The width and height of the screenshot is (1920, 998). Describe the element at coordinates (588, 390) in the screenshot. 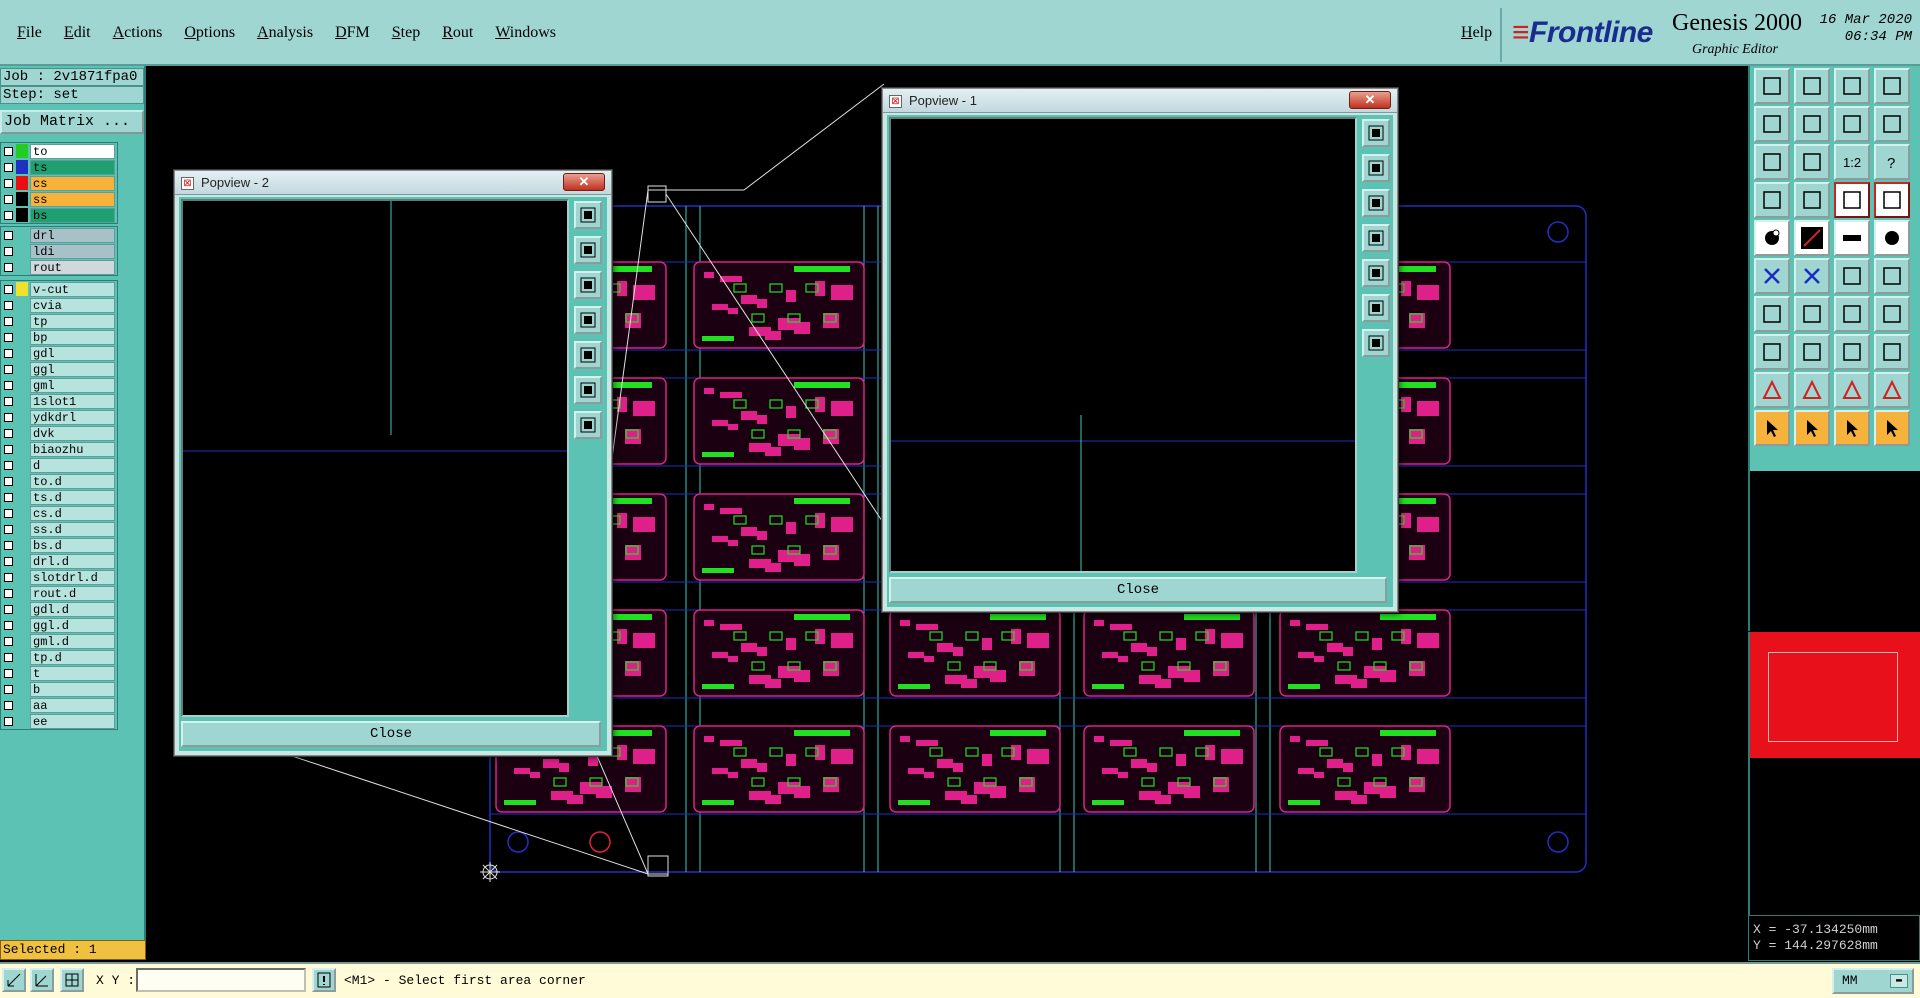

I see `zoom-home-icon` at that location.